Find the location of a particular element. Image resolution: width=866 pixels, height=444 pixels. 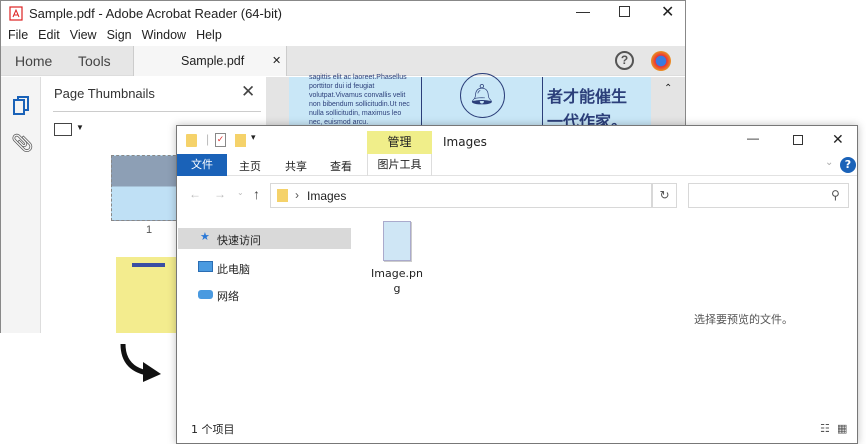

network-icon is located at coordinates (205, 294).